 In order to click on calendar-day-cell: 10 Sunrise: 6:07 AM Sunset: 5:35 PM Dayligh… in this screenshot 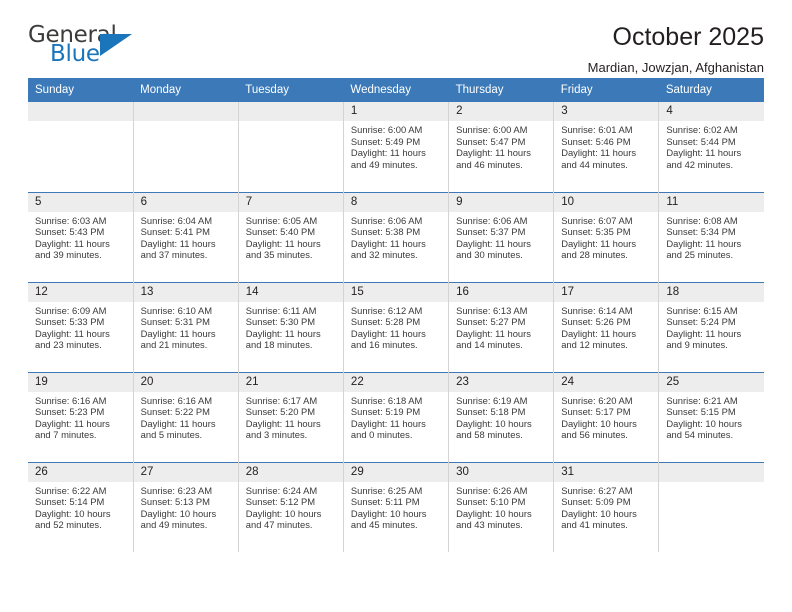, I will do `click(606, 236)`.